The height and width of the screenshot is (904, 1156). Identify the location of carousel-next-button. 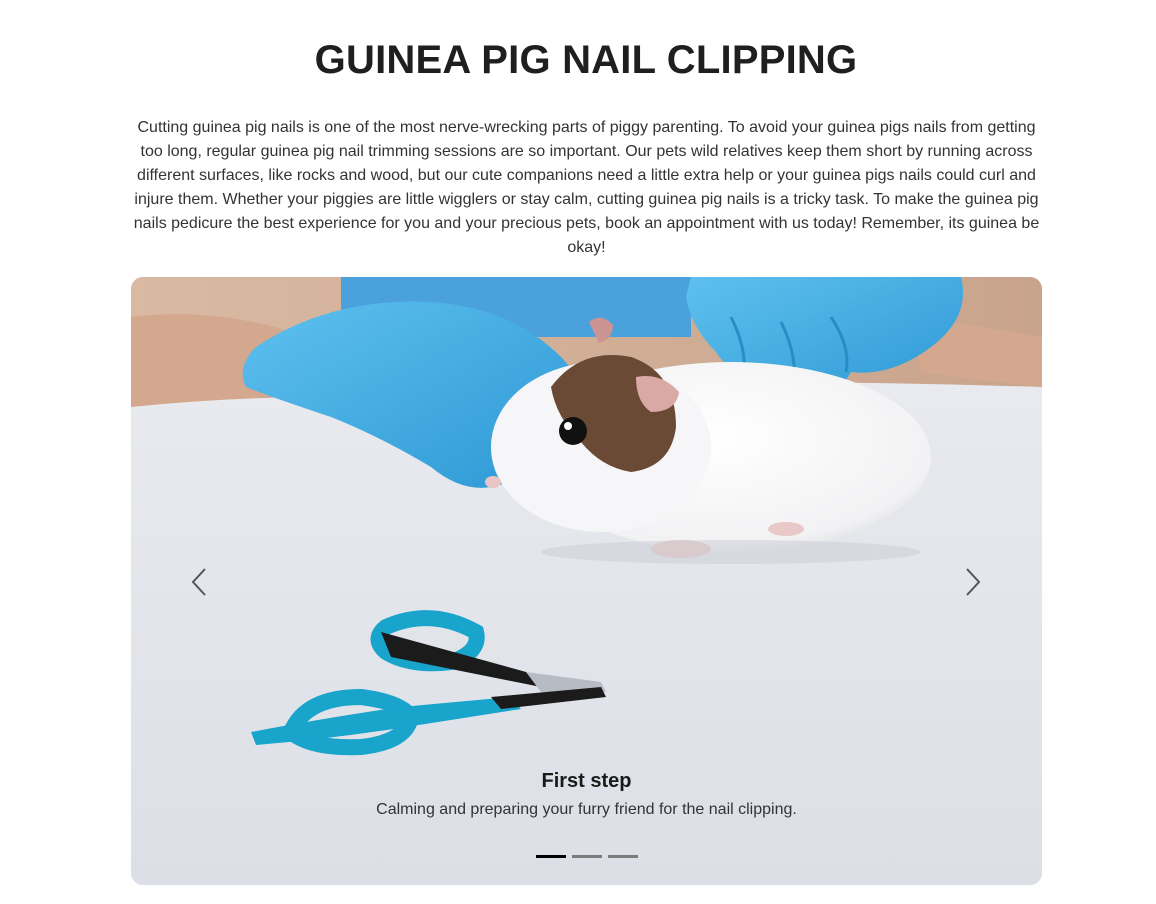
(973, 582).